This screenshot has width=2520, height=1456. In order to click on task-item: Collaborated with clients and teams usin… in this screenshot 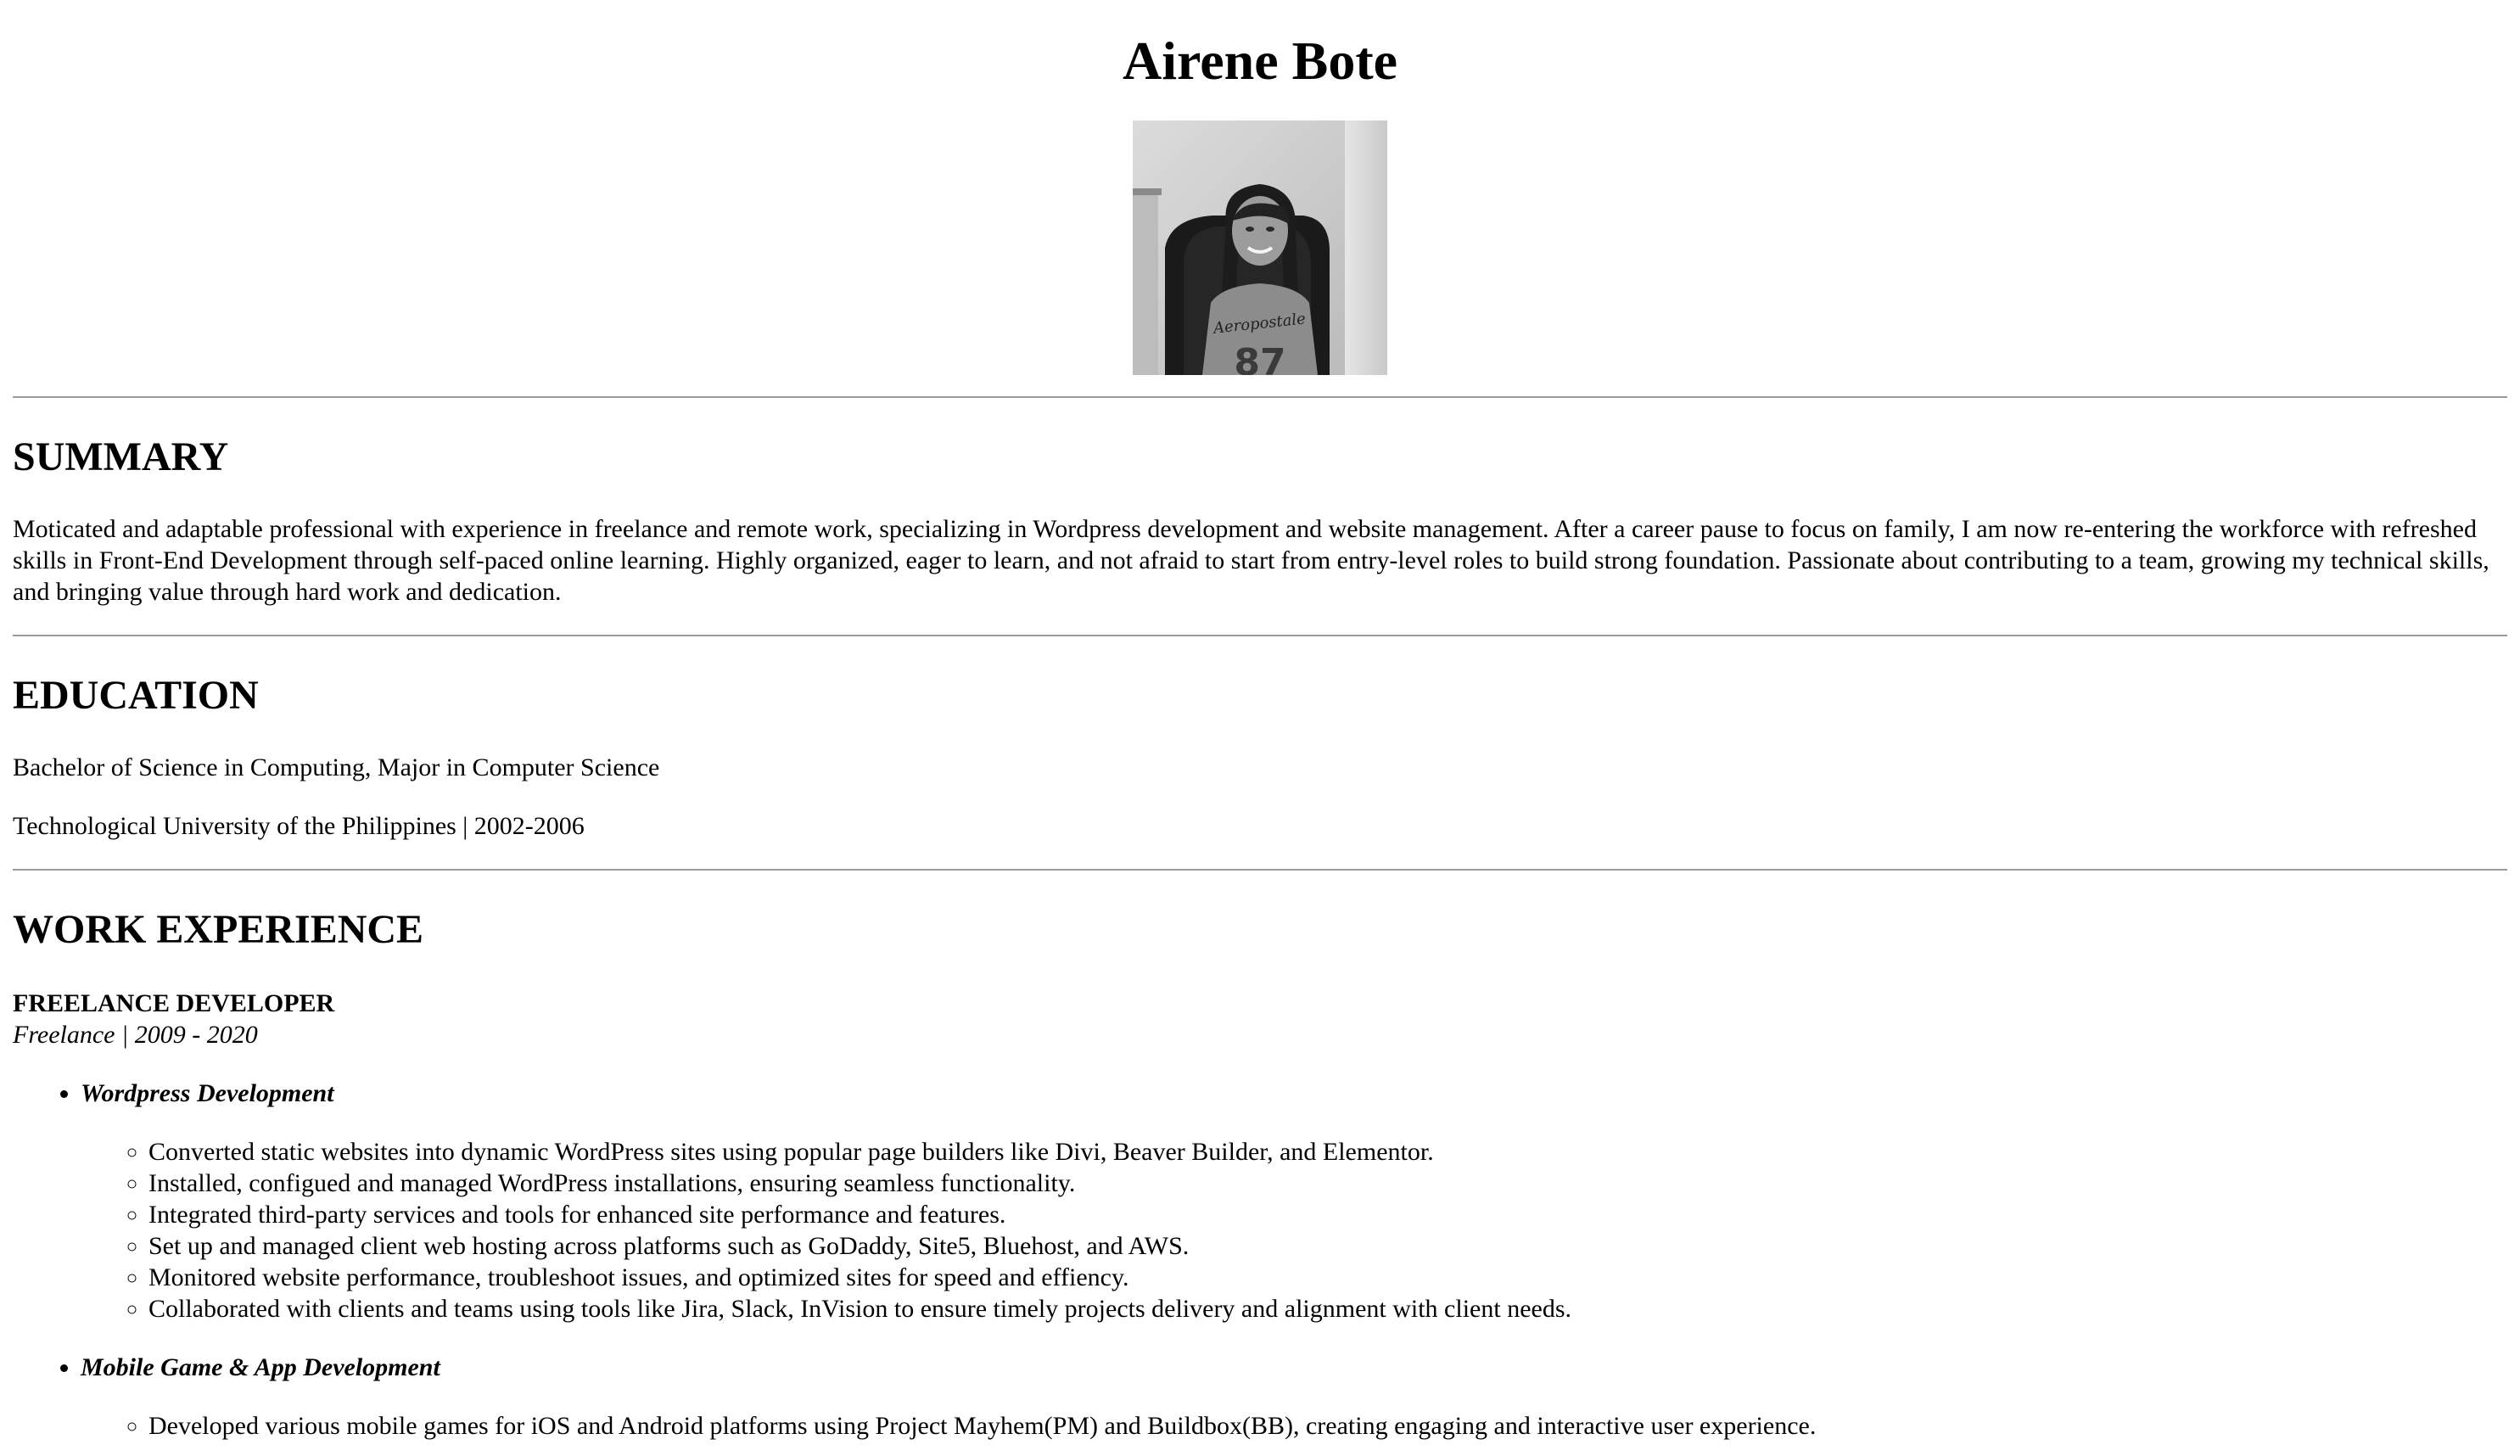, I will do `click(1328, 1308)`.